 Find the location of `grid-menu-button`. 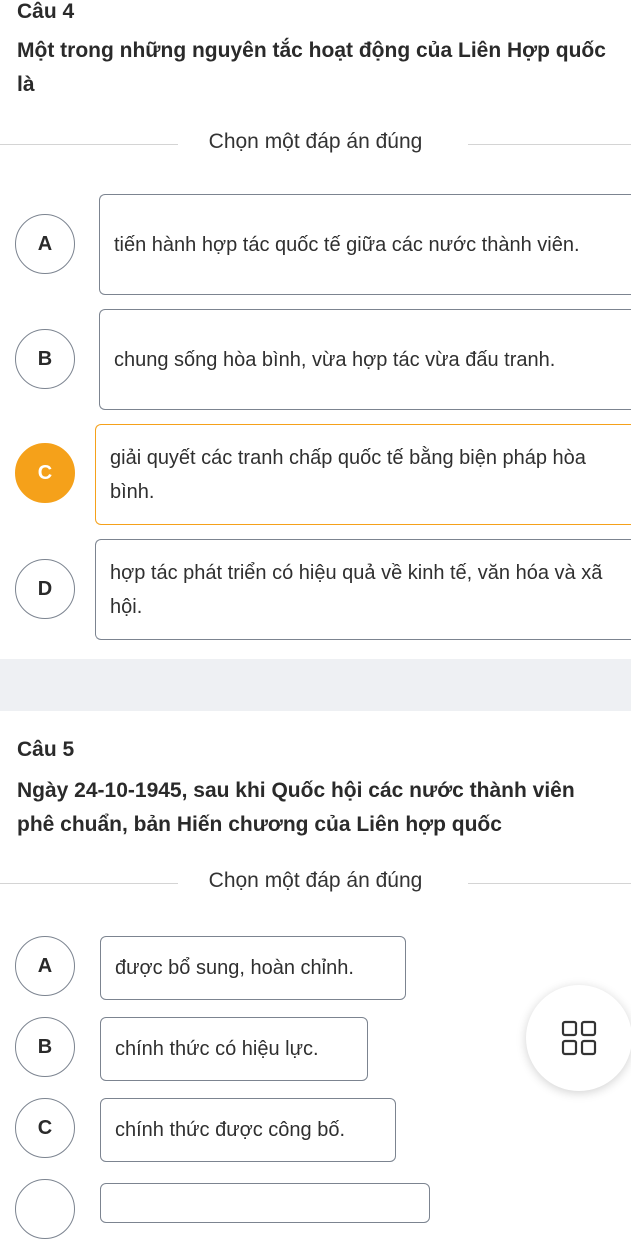

grid-menu-button is located at coordinates (578, 1038).